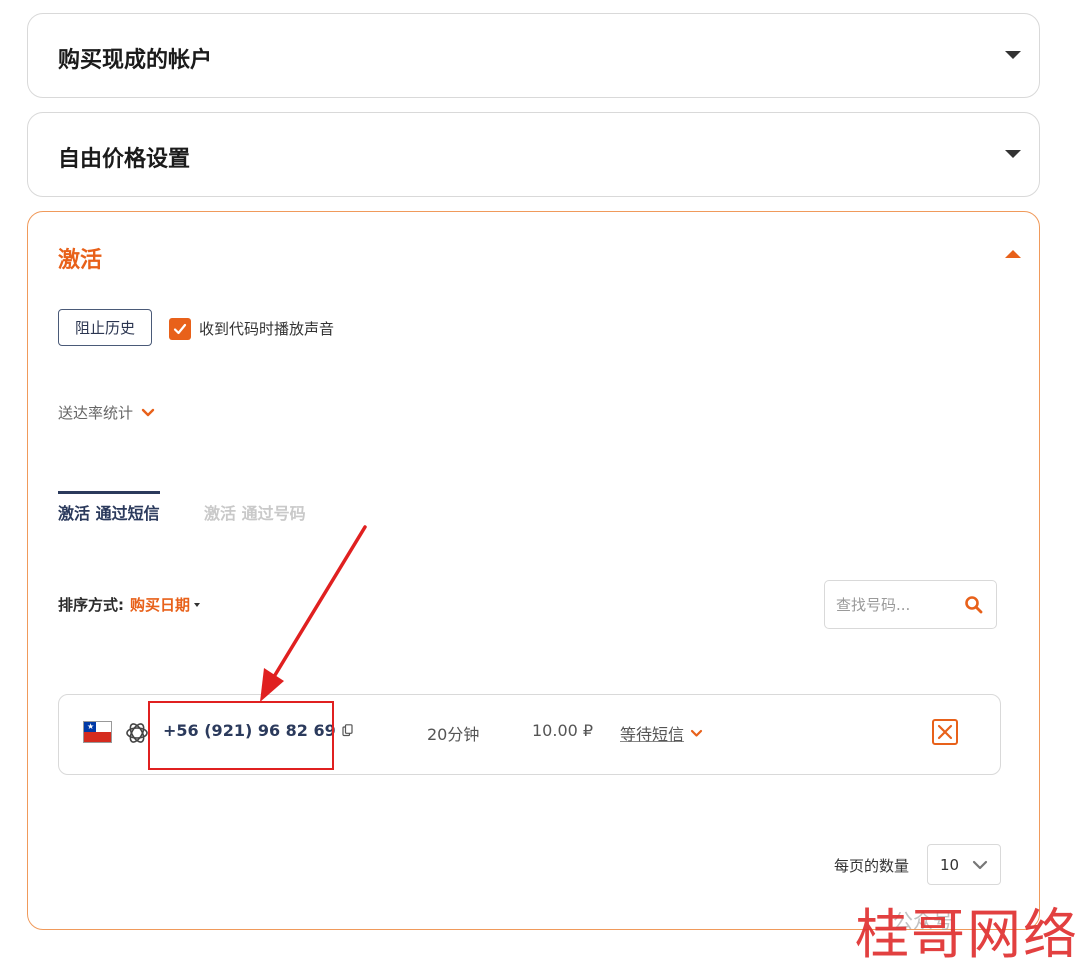  I want to click on chile-flag-icon: ★, so click(97, 732).